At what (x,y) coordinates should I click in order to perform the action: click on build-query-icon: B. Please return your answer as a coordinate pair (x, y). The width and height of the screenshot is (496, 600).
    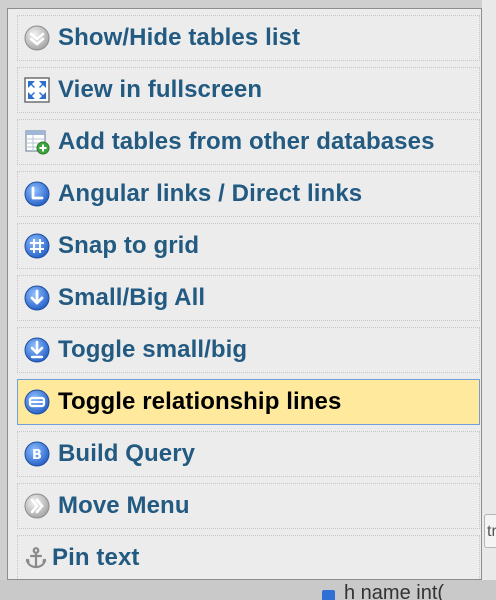
    Looking at the image, I should click on (37, 454).